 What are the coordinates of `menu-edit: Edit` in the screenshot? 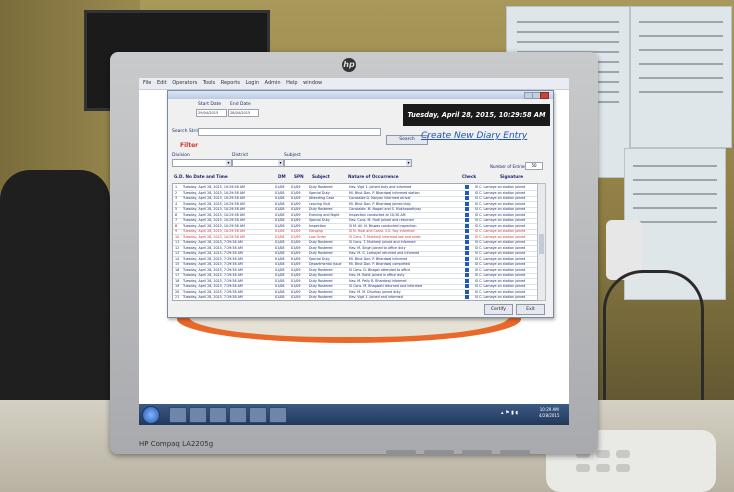 It's located at (162, 83).